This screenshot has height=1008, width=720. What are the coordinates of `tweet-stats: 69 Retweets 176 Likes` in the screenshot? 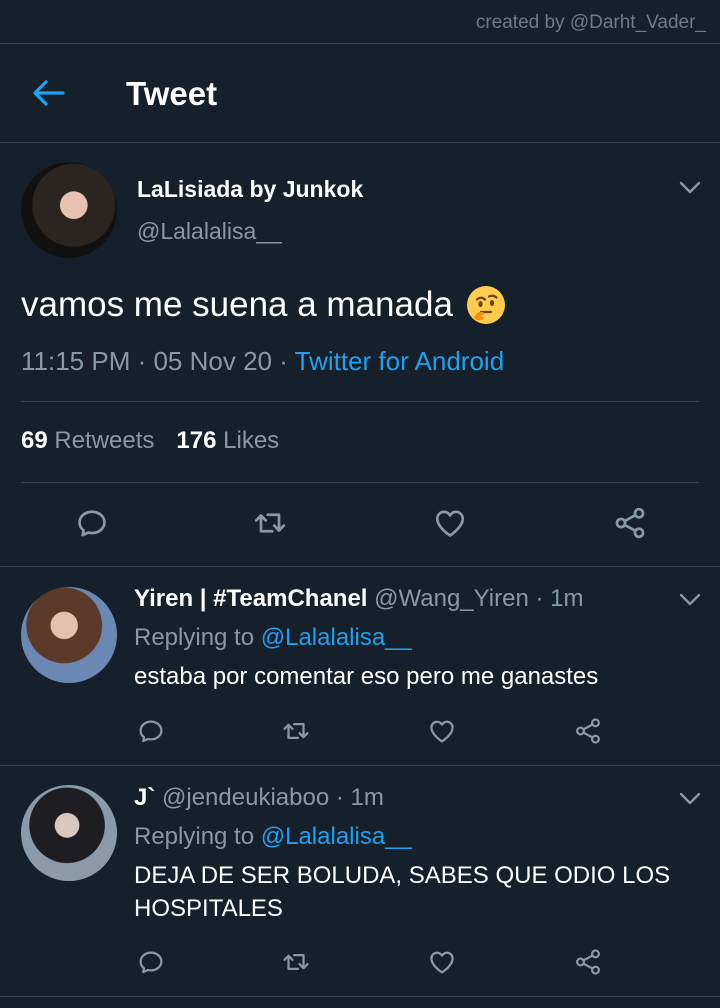 It's located at (150, 441).